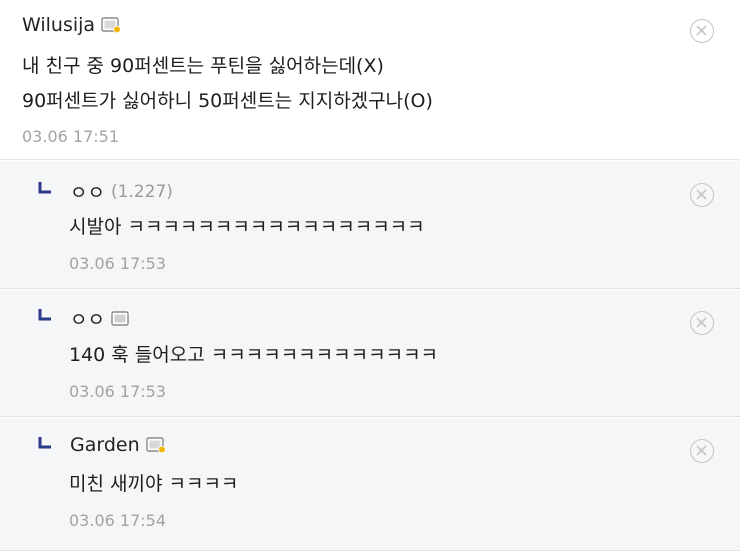 This screenshot has height=551, width=740. What do you see at coordinates (70, 136) in the screenshot?
I see `comment-date: 03.06 17:51` at bounding box center [70, 136].